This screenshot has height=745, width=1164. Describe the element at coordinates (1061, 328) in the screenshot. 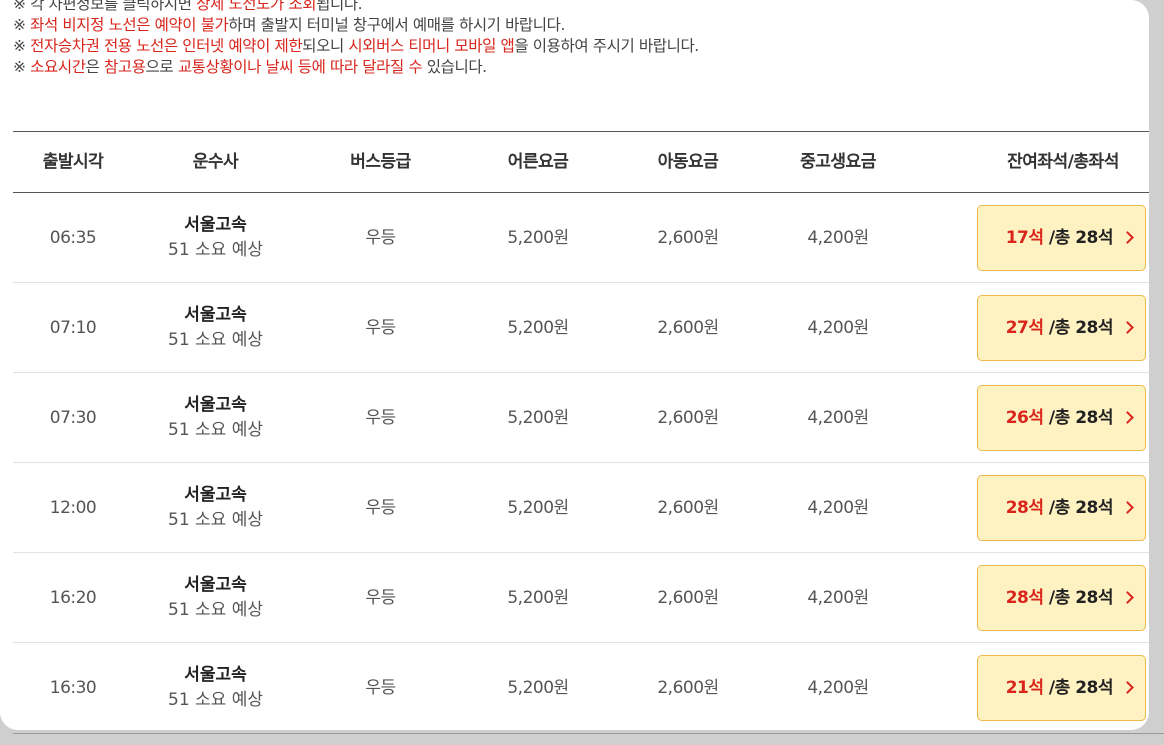

I see `seat-select-button: 27석 /총 28석` at that location.